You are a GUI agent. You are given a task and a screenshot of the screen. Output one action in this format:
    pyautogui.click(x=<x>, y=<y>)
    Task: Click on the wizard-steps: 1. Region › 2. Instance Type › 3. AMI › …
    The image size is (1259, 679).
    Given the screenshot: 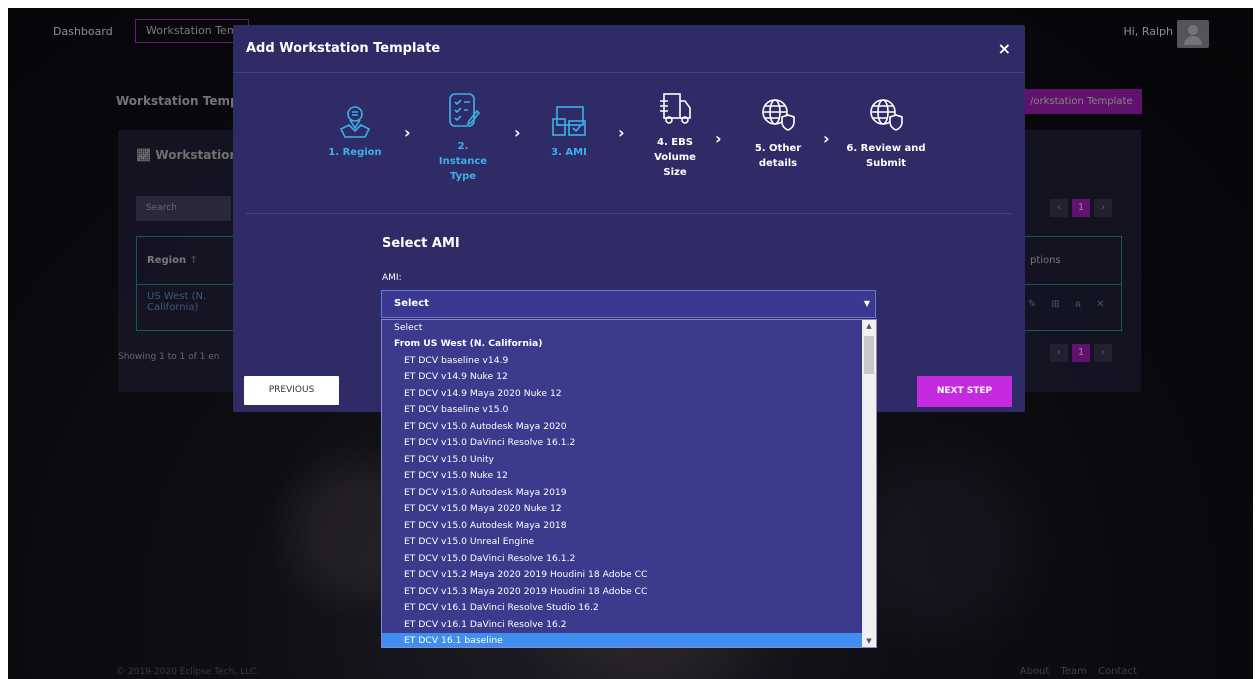 What is the action you would take?
    pyautogui.click(x=629, y=153)
    